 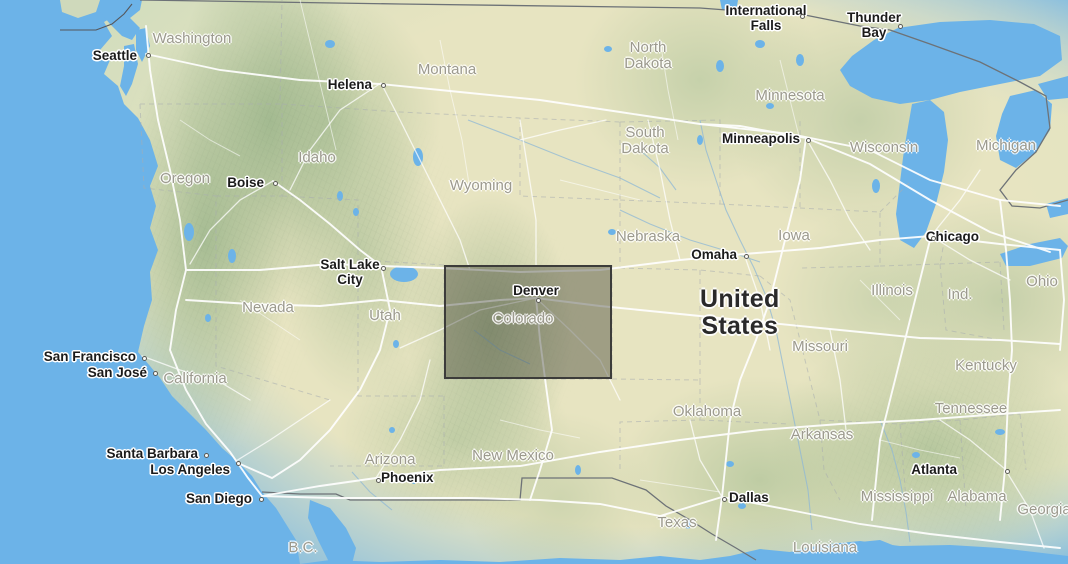 I want to click on map-extent-selection-rectangle, so click(x=528, y=322).